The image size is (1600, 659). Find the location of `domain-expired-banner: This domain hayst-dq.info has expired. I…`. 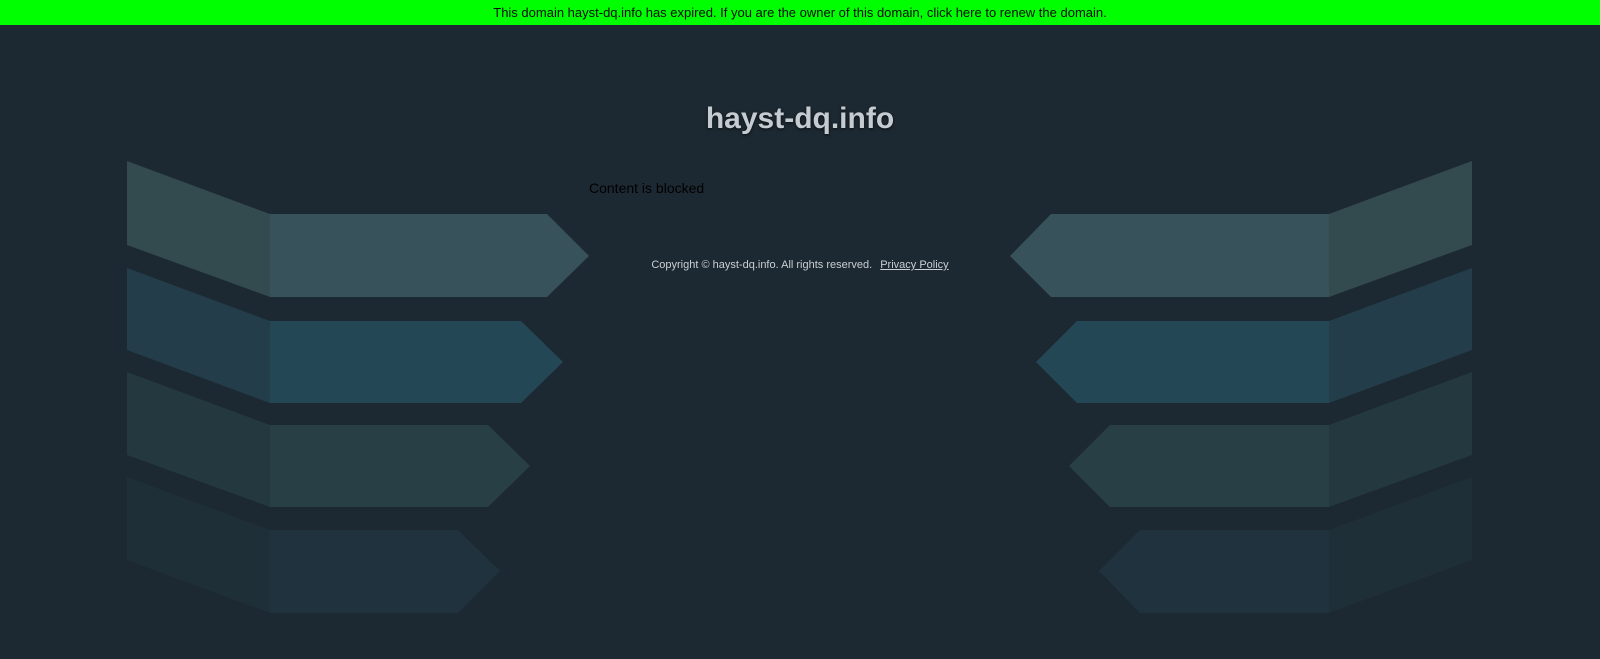

domain-expired-banner: This domain hayst-dq.info has expired. I… is located at coordinates (800, 12).